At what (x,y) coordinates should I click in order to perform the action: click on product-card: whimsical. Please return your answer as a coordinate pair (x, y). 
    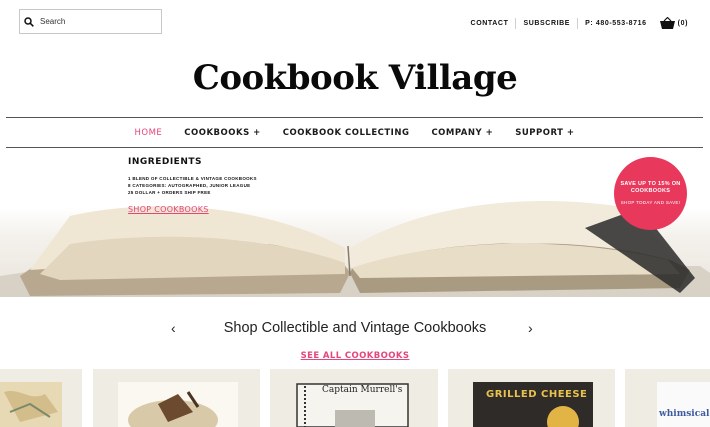
    Looking at the image, I should click on (667, 398).